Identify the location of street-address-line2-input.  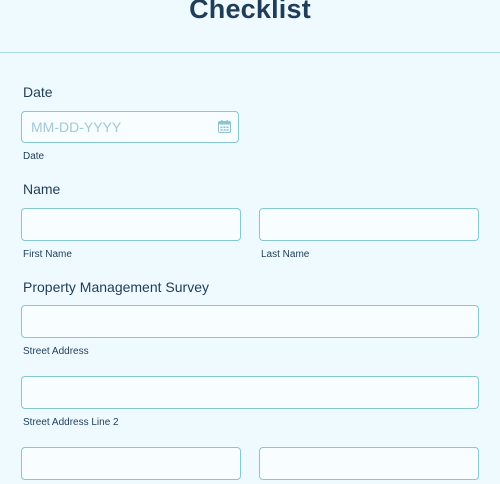
(250, 392).